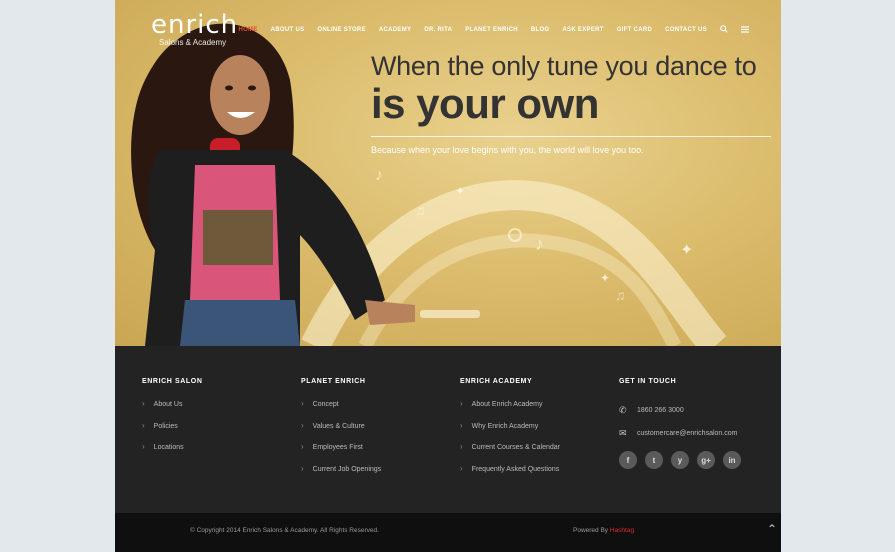 Image resolution: width=895 pixels, height=552 pixels. I want to click on footer-link: › Current Courses & Calendar, so click(510, 453).